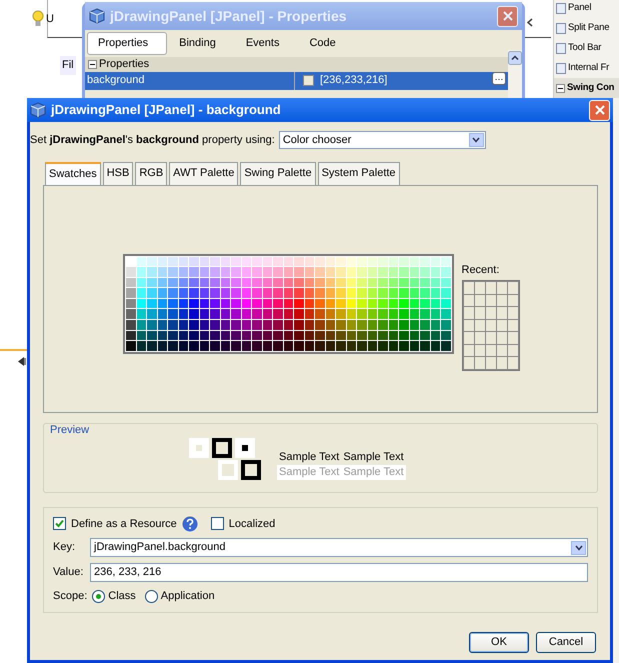 This screenshot has width=619, height=663. Describe the element at coordinates (68, 572) in the screenshot. I see `field-label: Value:` at that location.